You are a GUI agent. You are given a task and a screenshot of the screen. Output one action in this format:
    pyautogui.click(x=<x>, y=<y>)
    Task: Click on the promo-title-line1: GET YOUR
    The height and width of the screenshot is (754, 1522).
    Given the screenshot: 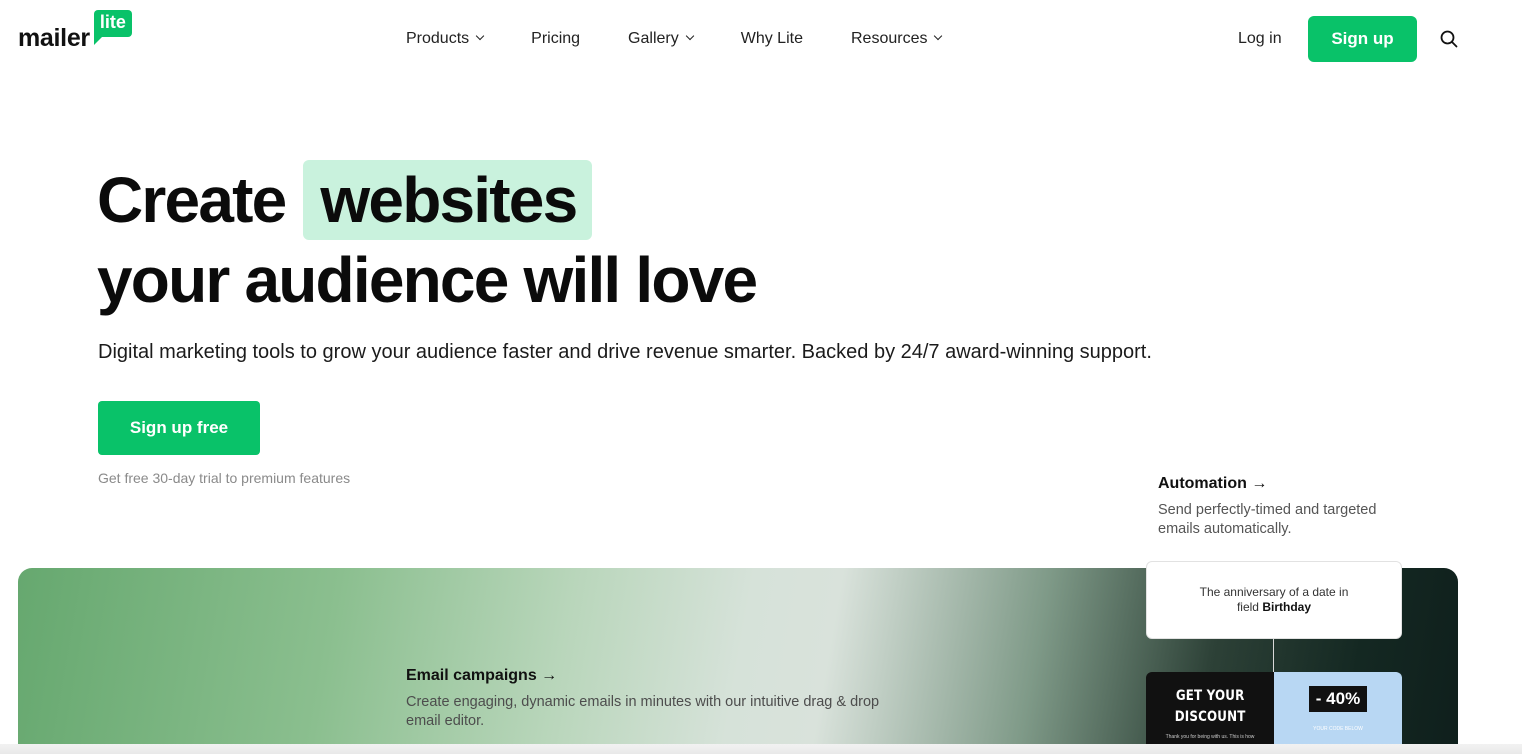 What is the action you would take?
    pyautogui.click(x=1210, y=696)
    